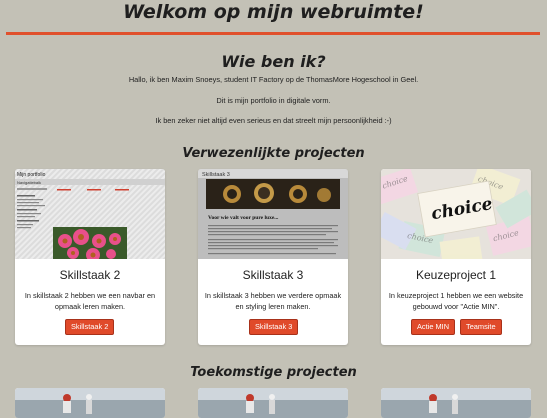  What do you see at coordinates (481, 327) in the screenshot?
I see `teamsite-button: Teamsite` at bounding box center [481, 327].